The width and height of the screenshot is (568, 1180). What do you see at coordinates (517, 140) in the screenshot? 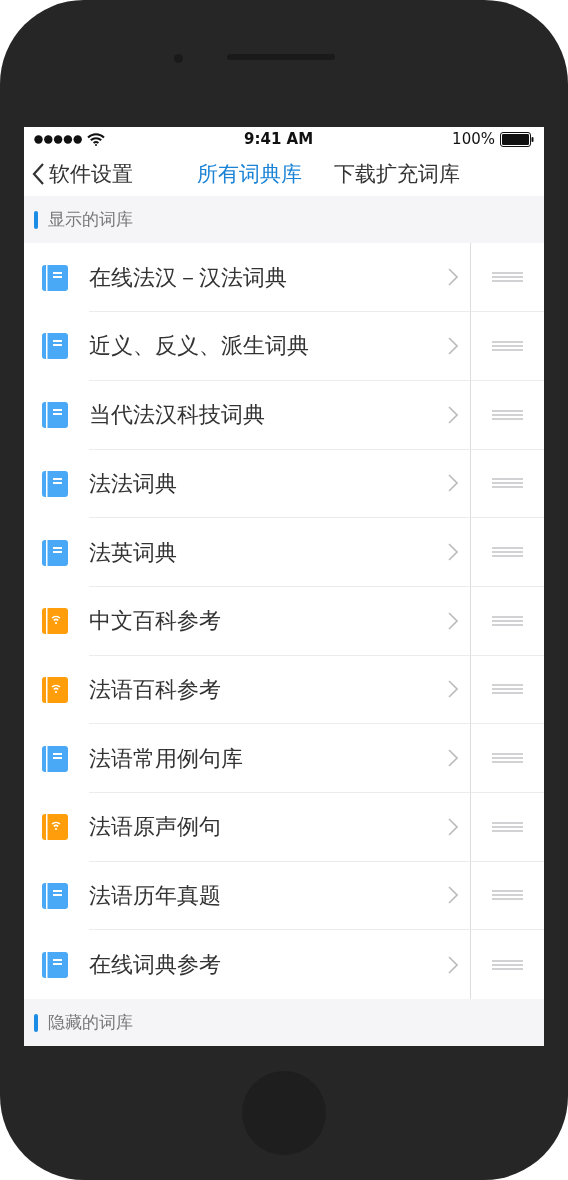
I see `battery-icon` at bounding box center [517, 140].